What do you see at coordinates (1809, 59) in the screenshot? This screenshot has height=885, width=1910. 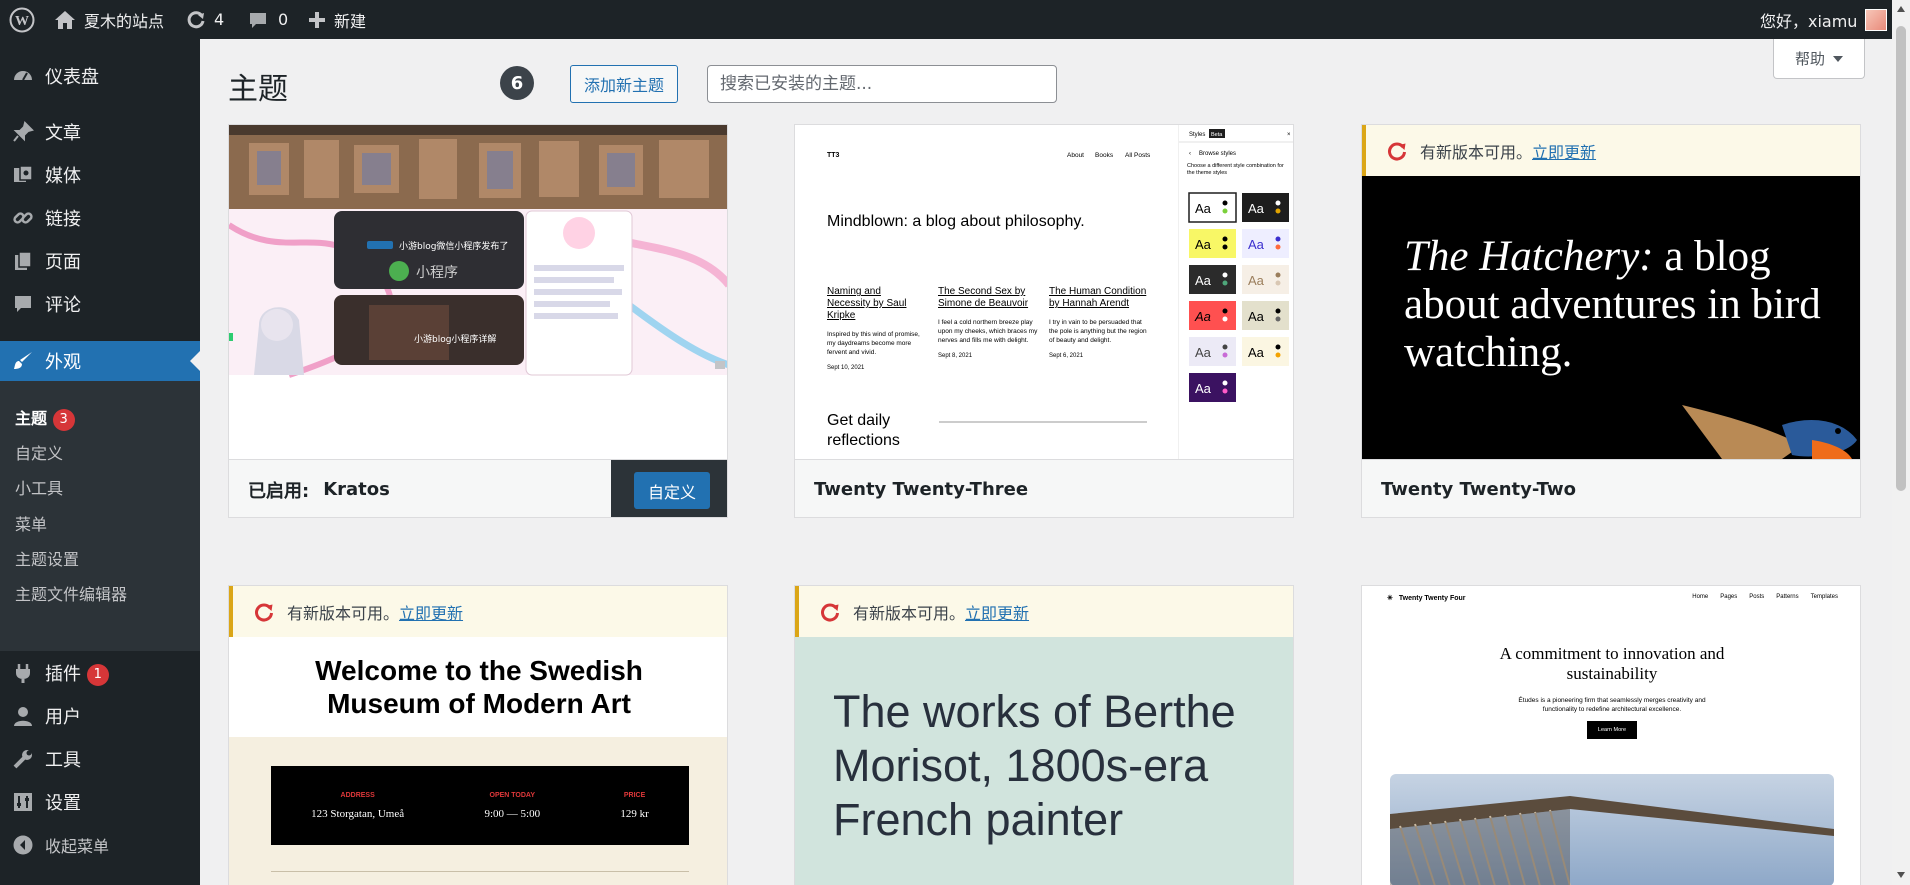 I see `help-label: 帮助` at bounding box center [1809, 59].